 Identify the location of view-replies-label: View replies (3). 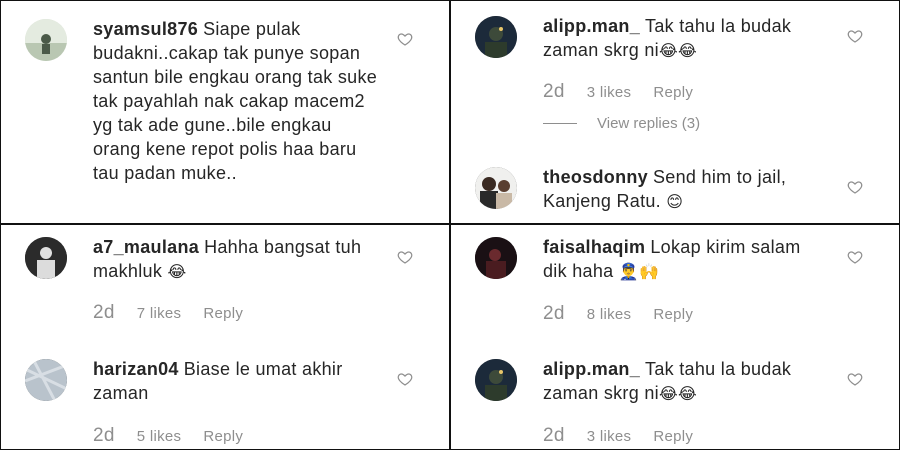
(648, 123).